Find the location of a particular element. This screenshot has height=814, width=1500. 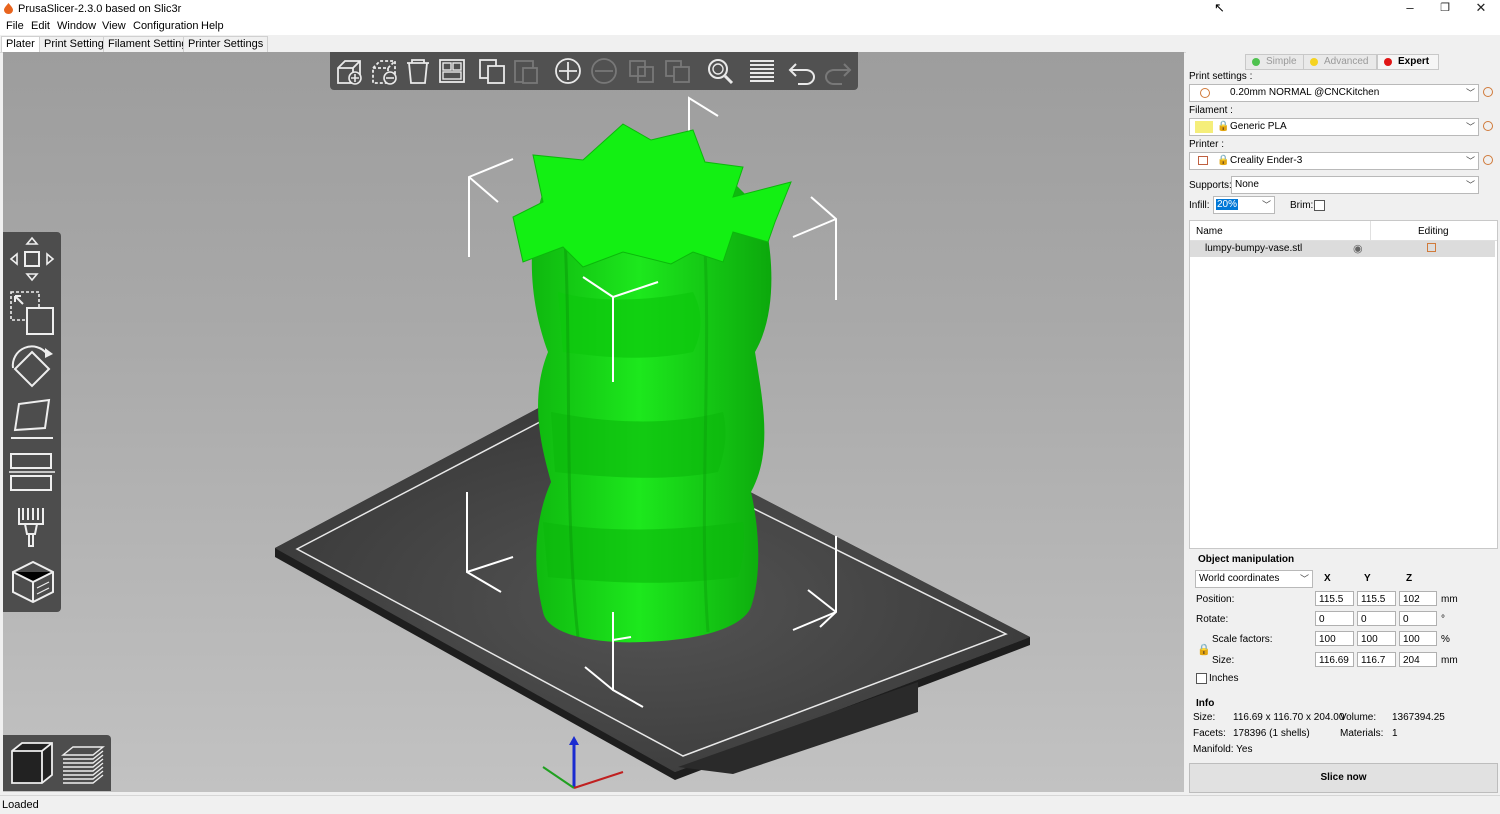

arrange-icon is located at coordinates (452, 71).